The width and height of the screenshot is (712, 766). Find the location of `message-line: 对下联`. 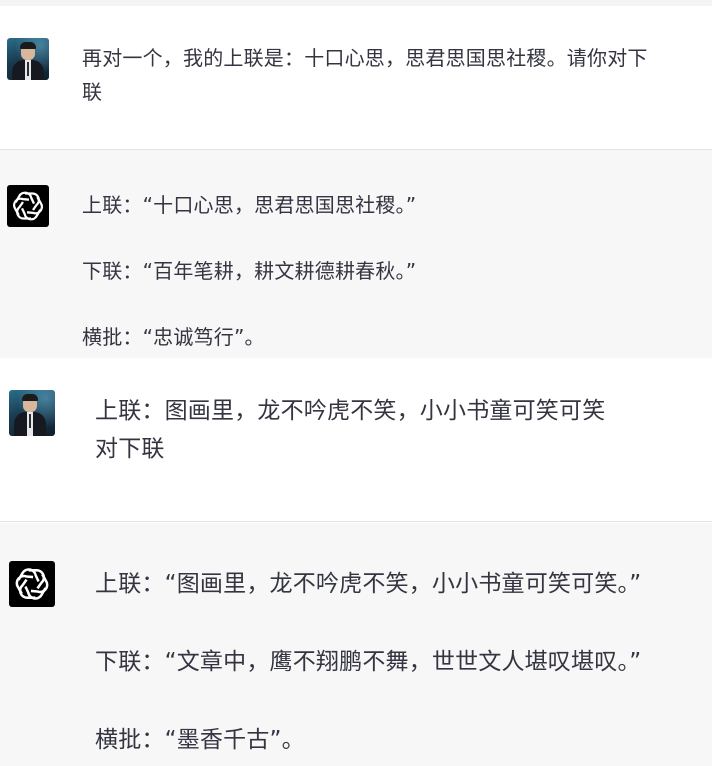

message-line: 对下联 is located at coordinates (130, 449).